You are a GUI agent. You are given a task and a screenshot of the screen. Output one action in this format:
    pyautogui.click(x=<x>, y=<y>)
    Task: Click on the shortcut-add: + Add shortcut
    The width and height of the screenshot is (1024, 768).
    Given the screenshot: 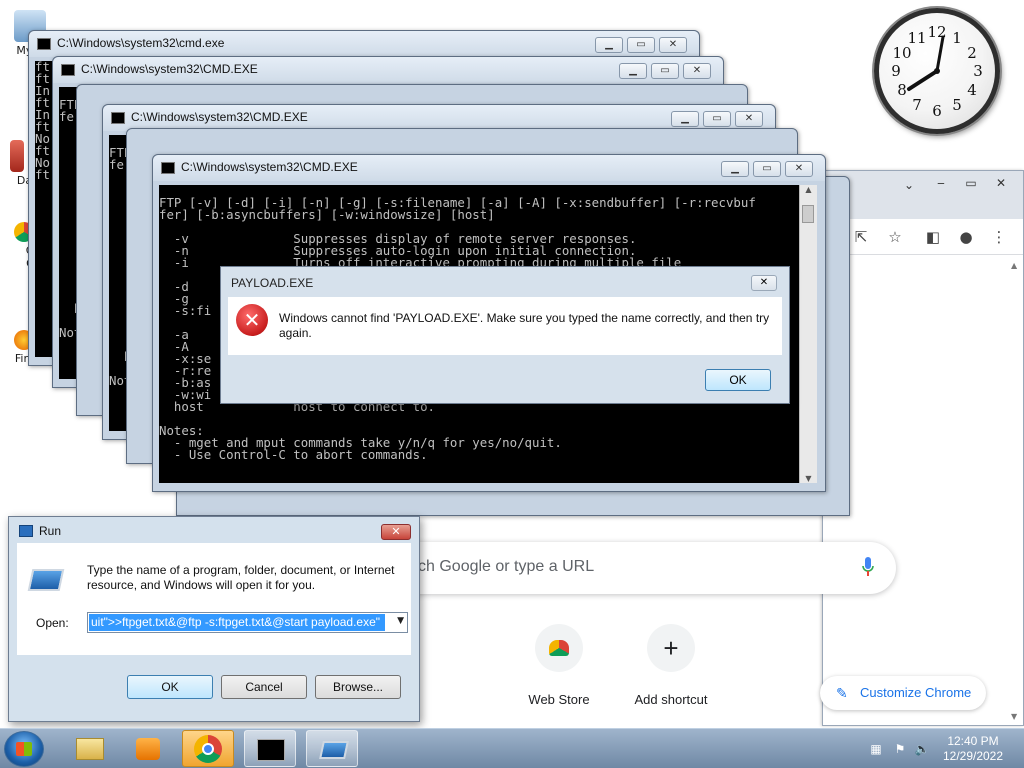 What is the action you would take?
    pyautogui.click(x=671, y=665)
    